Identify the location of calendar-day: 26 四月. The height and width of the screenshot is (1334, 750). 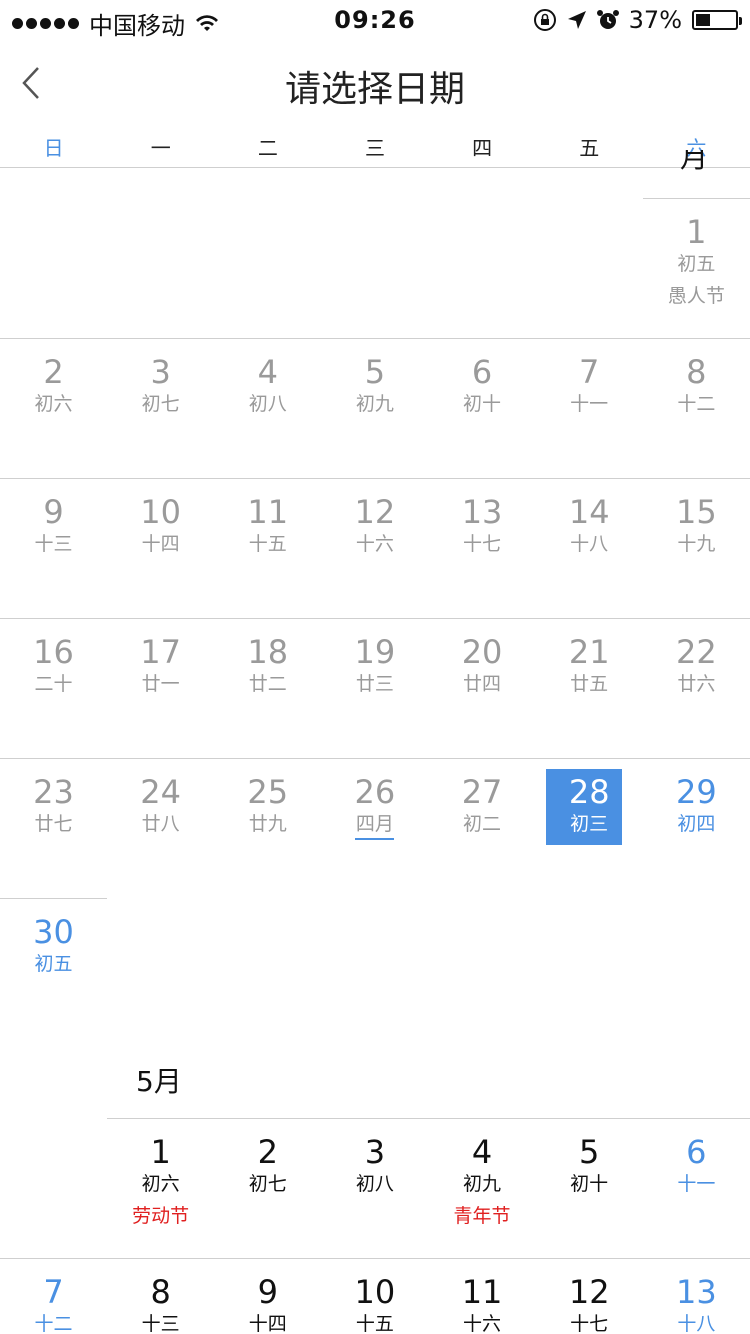
(374, 828).